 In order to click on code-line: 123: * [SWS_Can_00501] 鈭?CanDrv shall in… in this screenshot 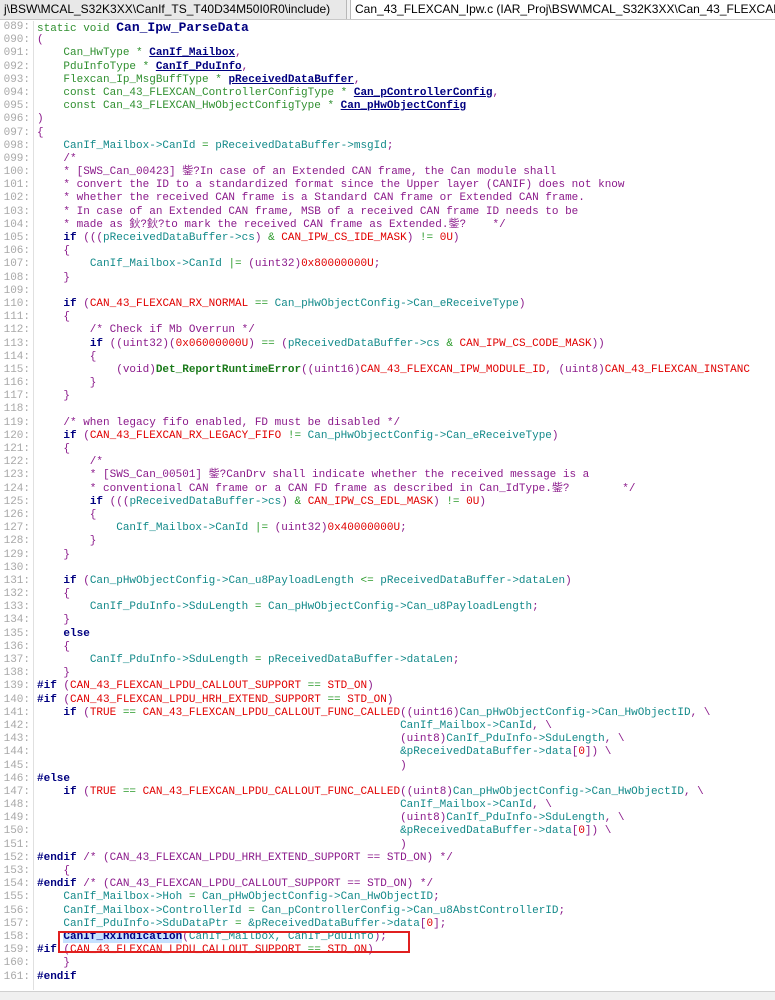, I will do `click(387, 475)`.